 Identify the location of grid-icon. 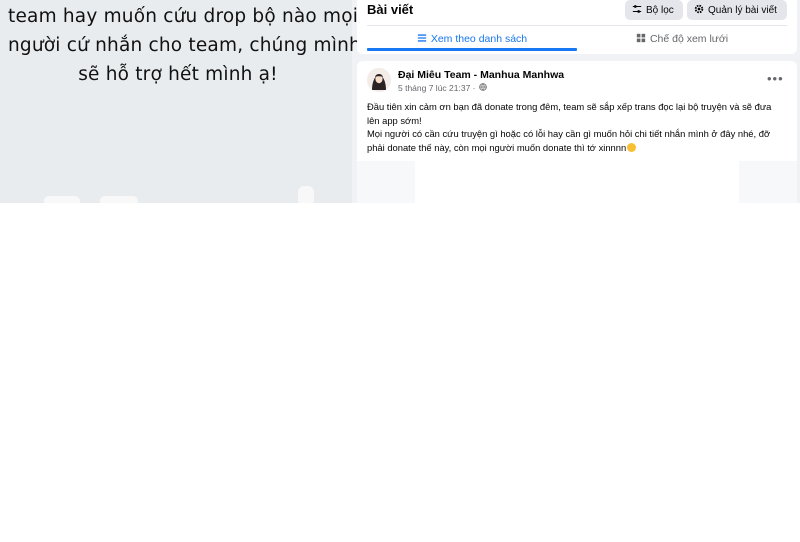
(641, 39).